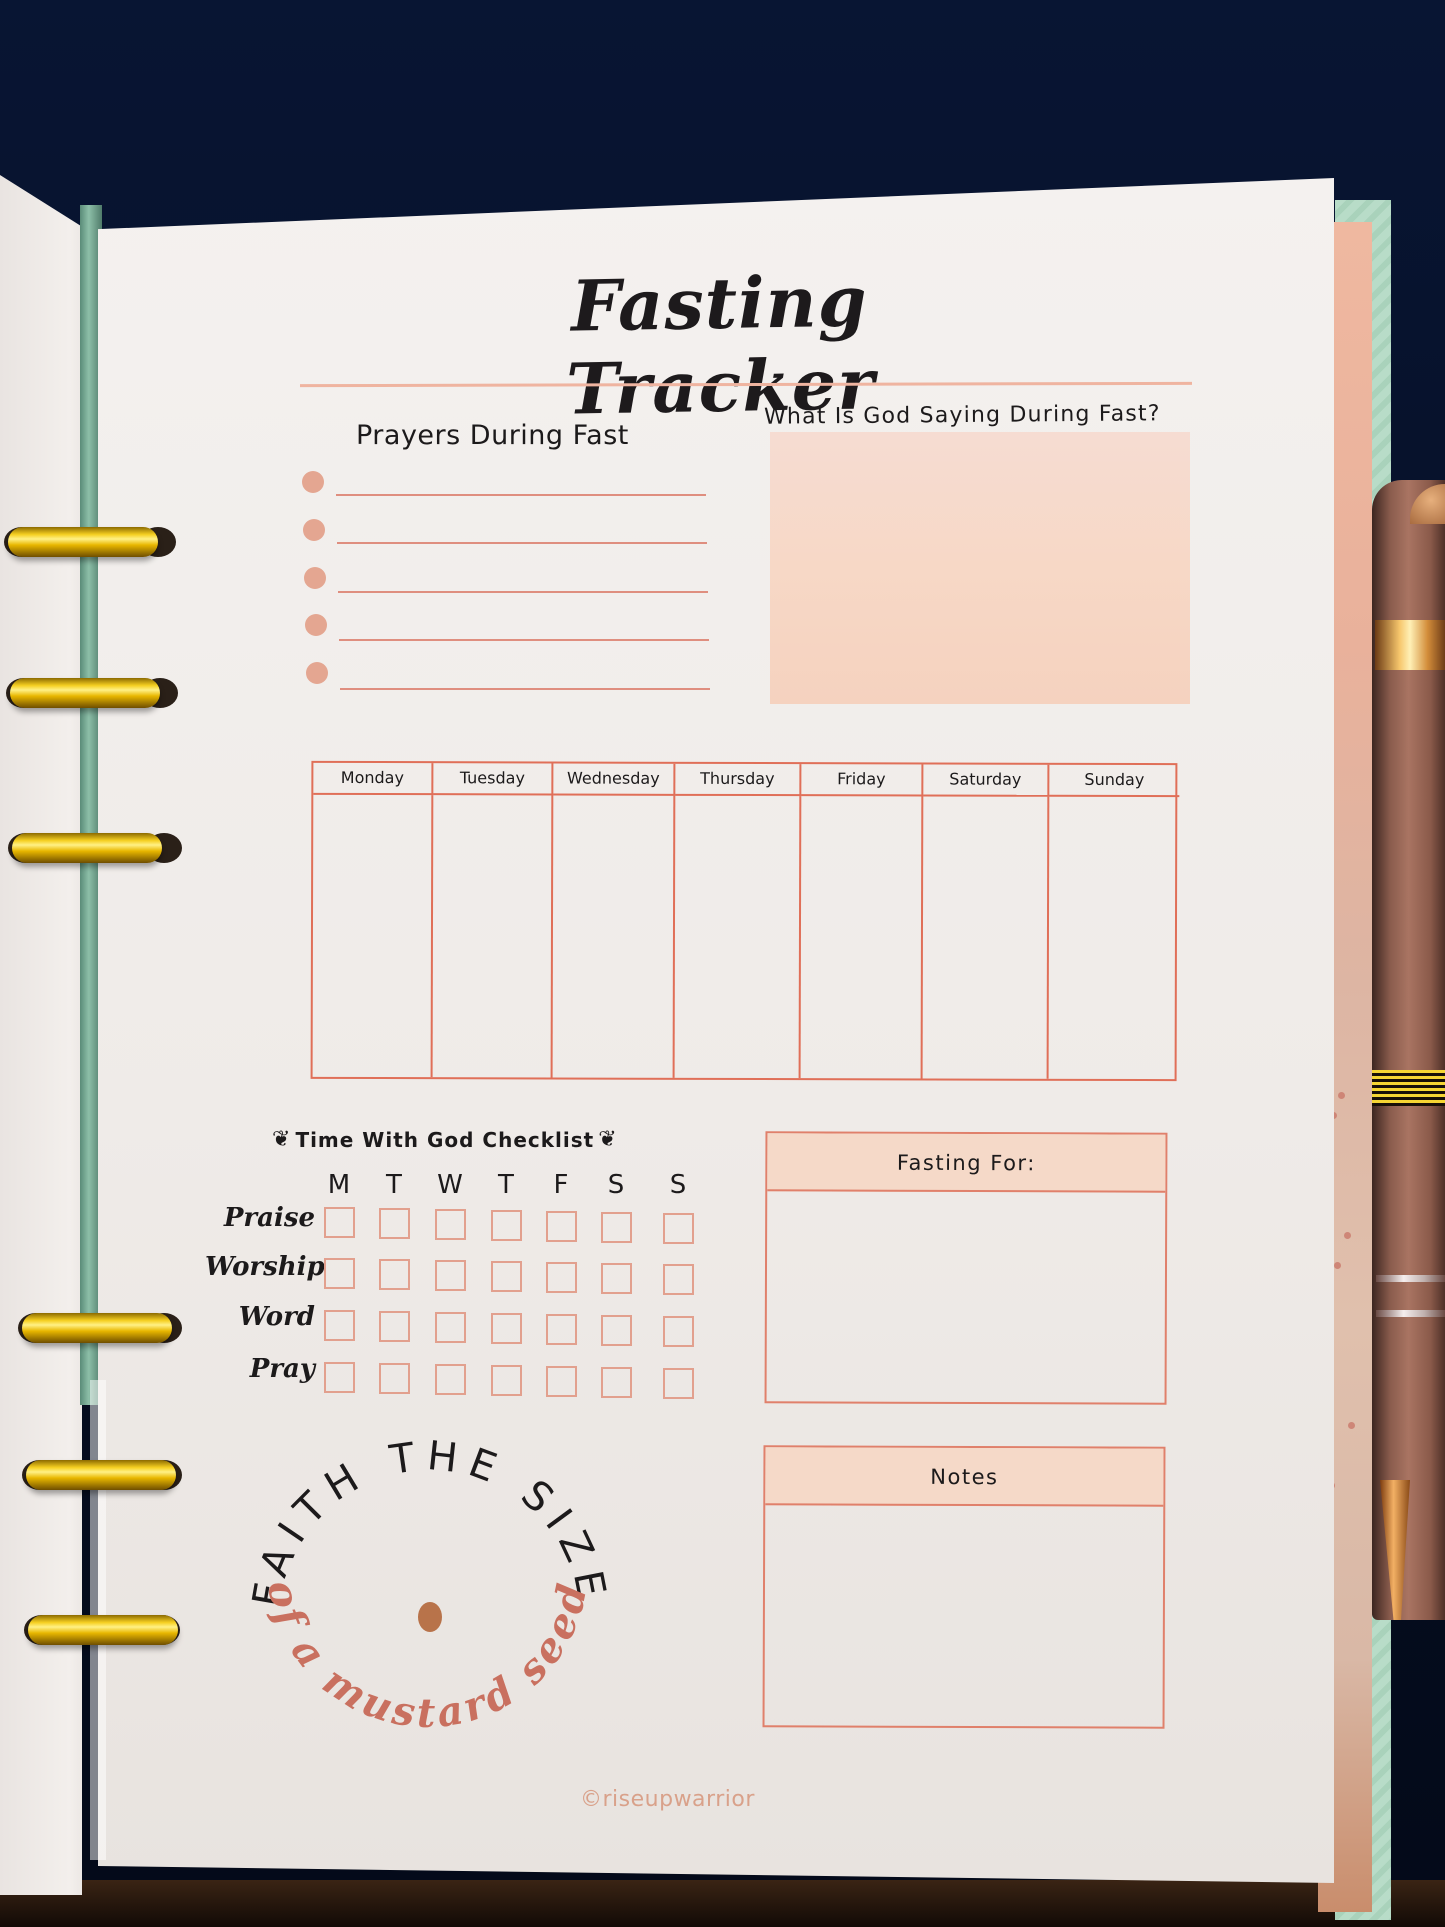 The height and width of the screenshot is (1927, 1445). I want to click on day-cell-monday, so click(373, 936).